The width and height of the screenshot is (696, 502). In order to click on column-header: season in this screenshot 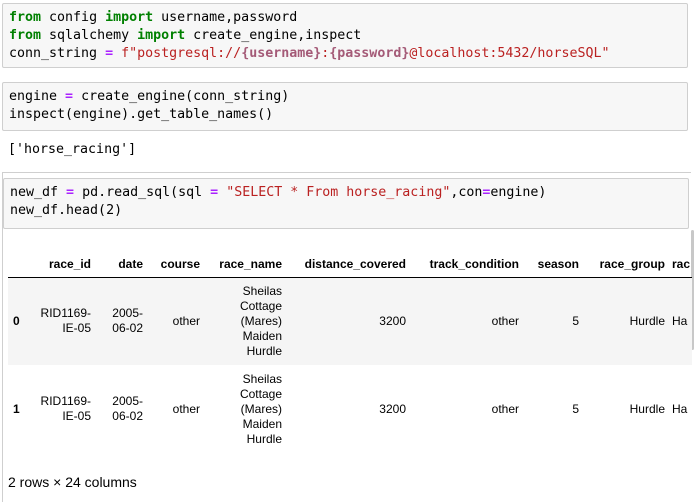, I will do `click(554, 265)`.